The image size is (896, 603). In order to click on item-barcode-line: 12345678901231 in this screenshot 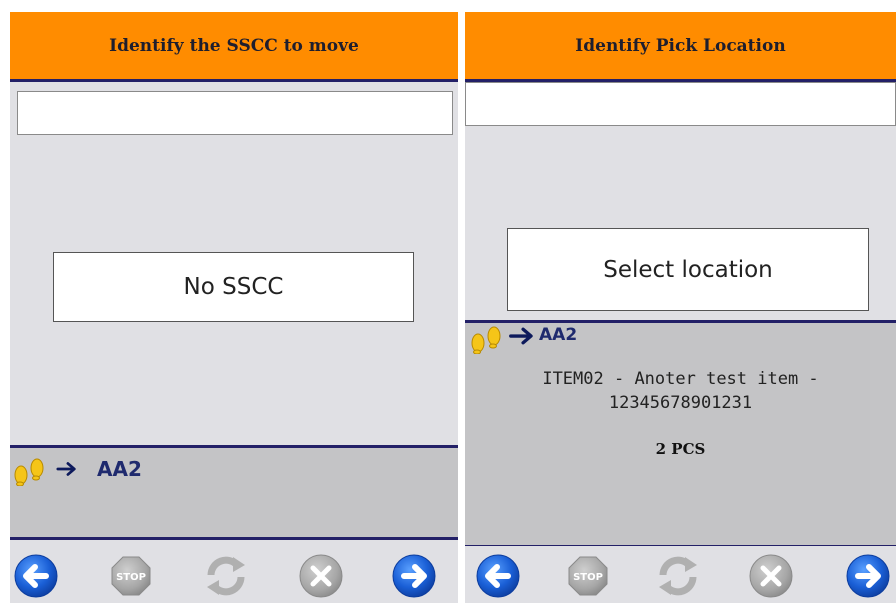, I will do `click(680, 403)`.